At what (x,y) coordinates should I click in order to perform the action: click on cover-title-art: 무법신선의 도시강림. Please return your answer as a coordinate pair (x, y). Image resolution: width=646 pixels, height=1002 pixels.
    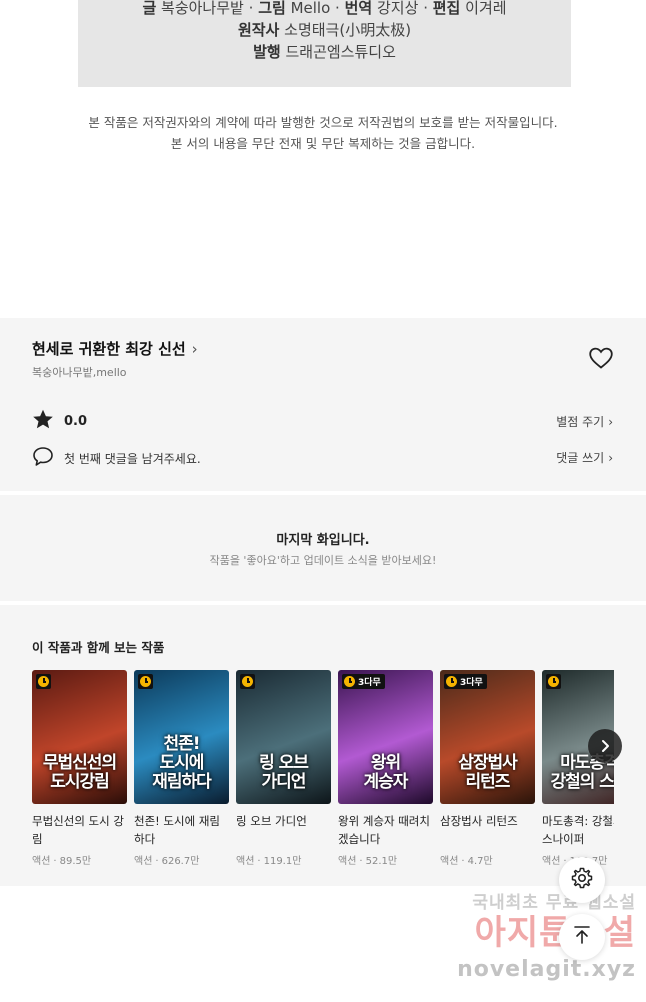
    Looking at the image, I should click on (79, 772).